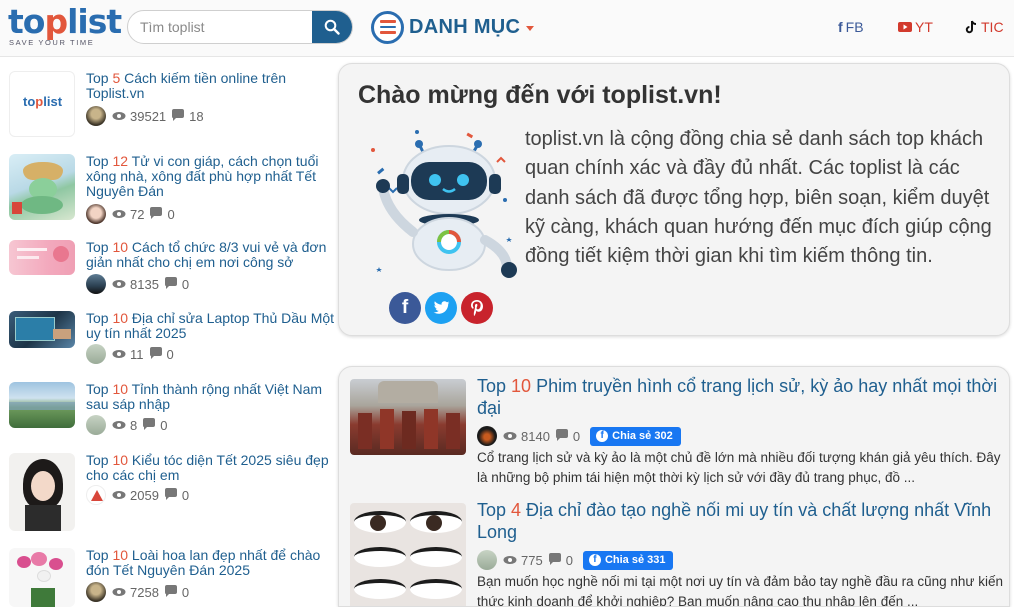 The height and width of the screenshot is (607, 1014). I want to click on category-menu-label: DANH MỤC, so click(465, 26).